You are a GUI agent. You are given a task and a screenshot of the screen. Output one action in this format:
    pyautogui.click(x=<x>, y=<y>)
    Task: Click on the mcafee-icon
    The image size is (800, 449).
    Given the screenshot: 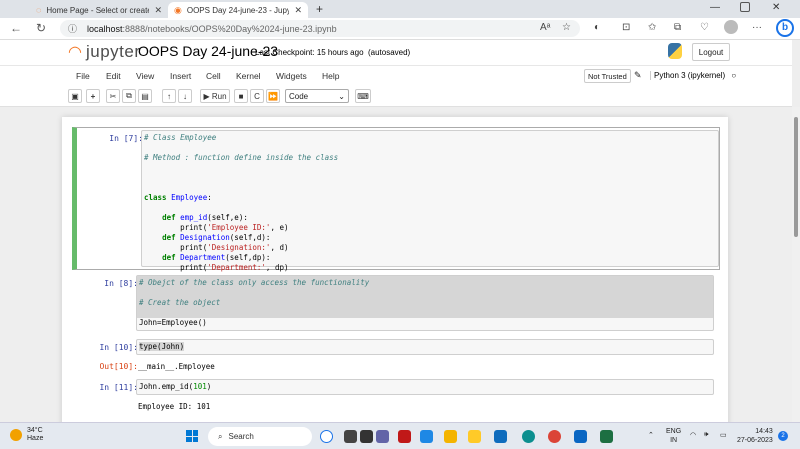 What is the action you would take?
    pyautogui.click(x=404, y=436)
    